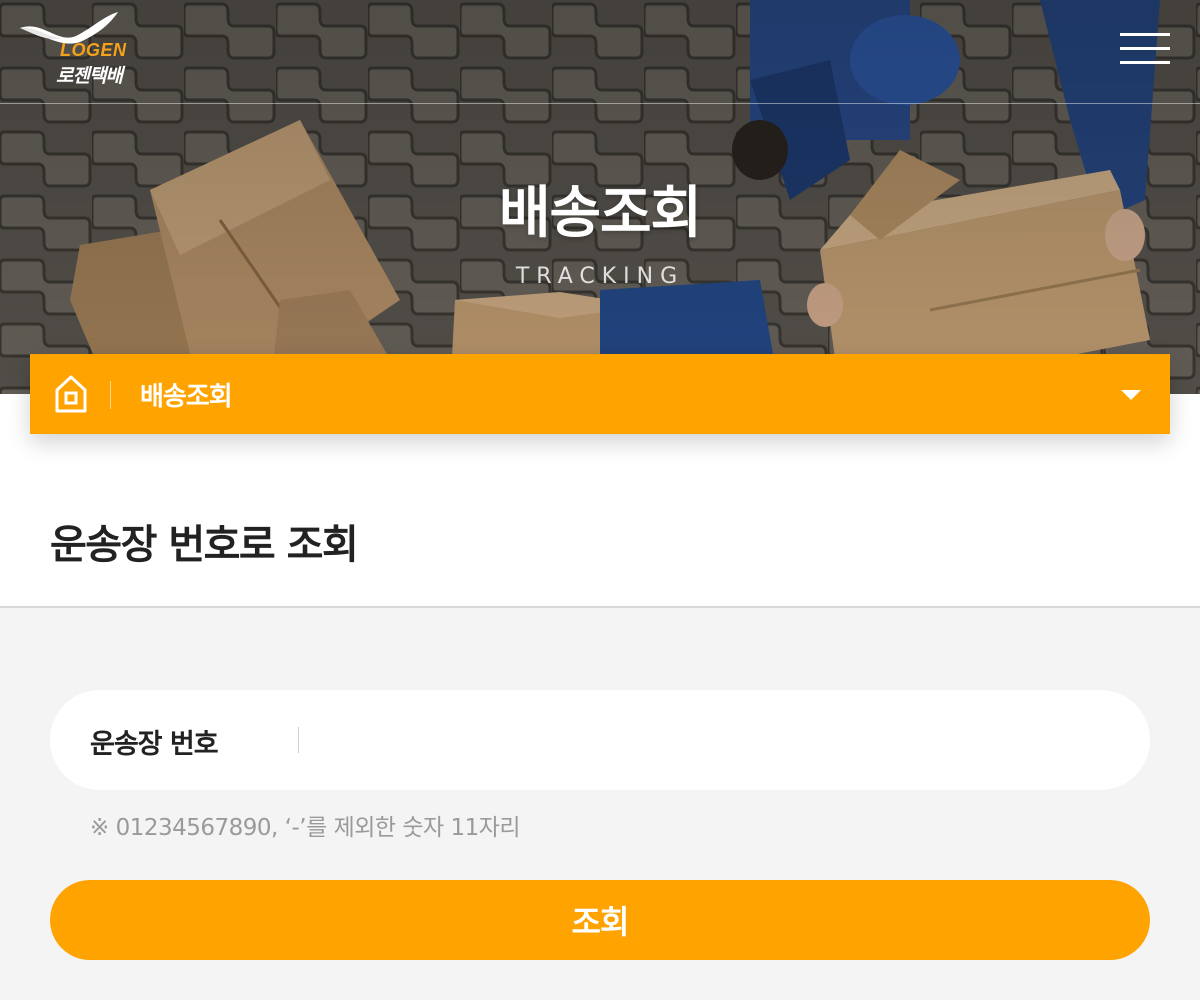 The width and height of the screenshot is (1200, 1000). What do you see at coordinates (93, 50) in the screenshot?
I see `logo-text-en: LOGEN` at bounding box center [93, 50].